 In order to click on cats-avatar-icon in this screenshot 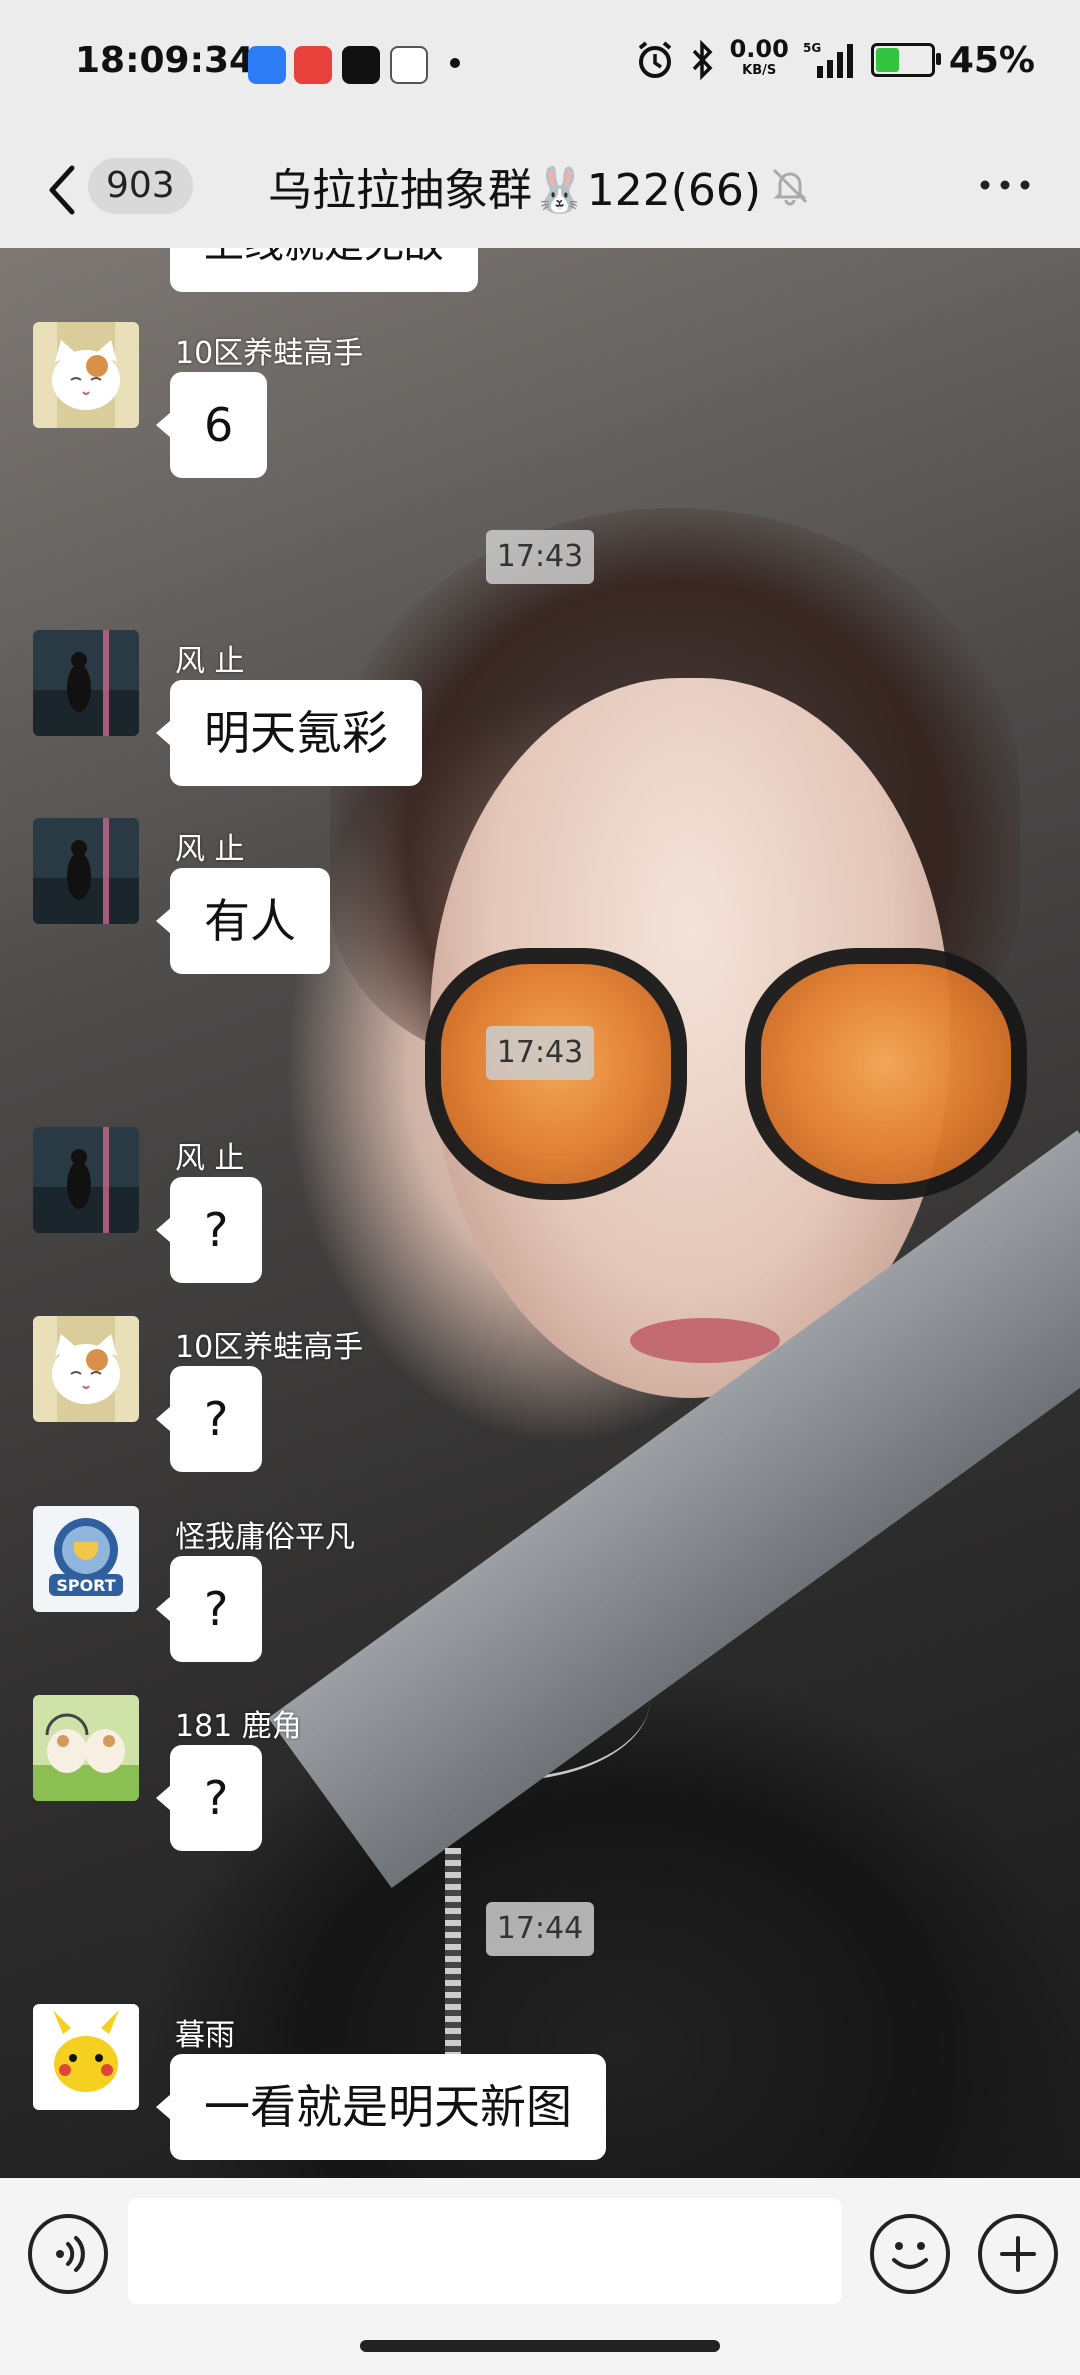, I will do `click(86, 1748)`.